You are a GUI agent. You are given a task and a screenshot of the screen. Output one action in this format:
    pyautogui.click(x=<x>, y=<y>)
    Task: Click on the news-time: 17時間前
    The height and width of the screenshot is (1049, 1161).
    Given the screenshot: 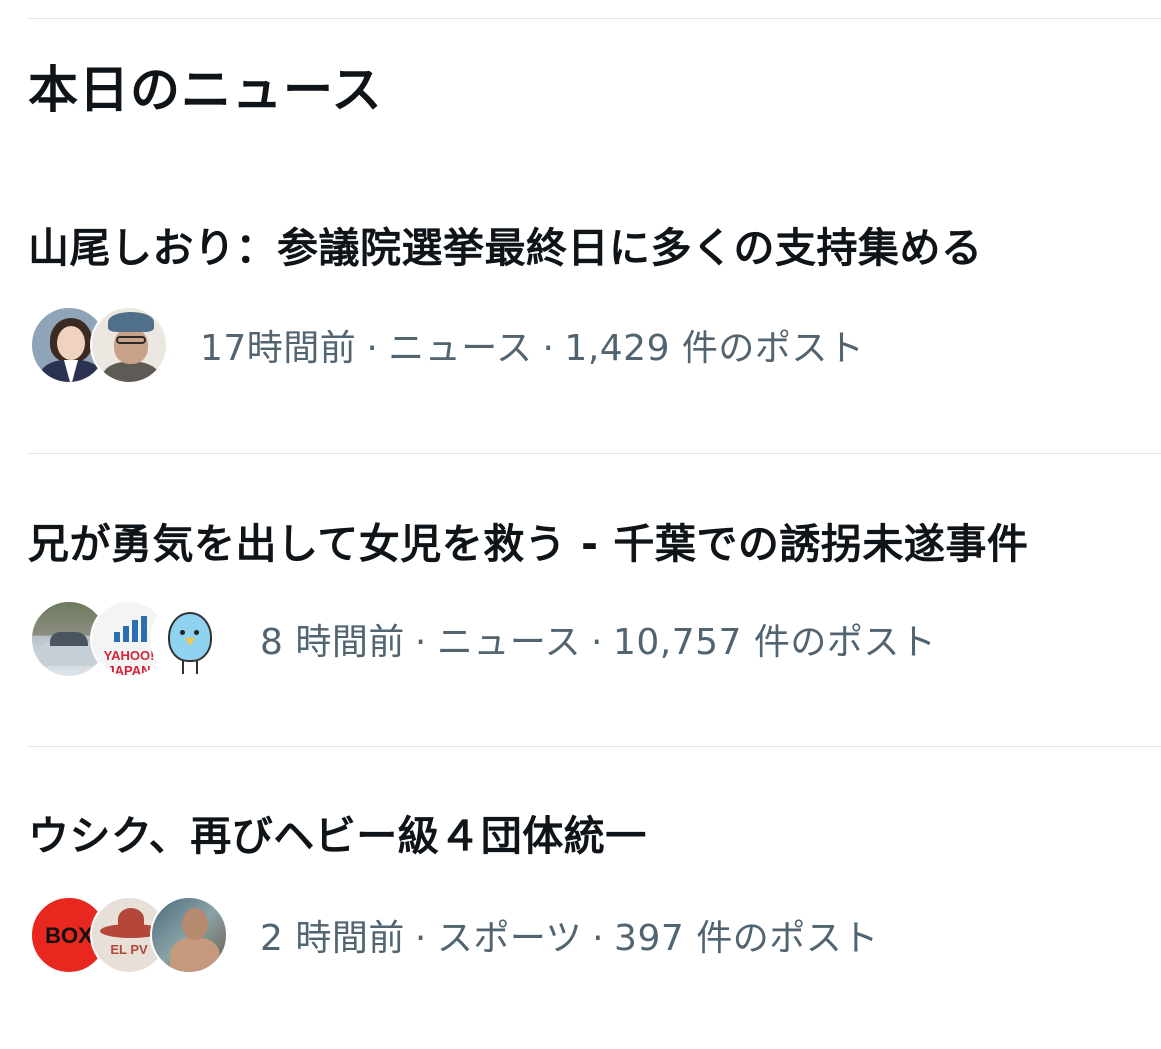 What is the action you would take?
    pyautogui.click(x=278, y=348)
    